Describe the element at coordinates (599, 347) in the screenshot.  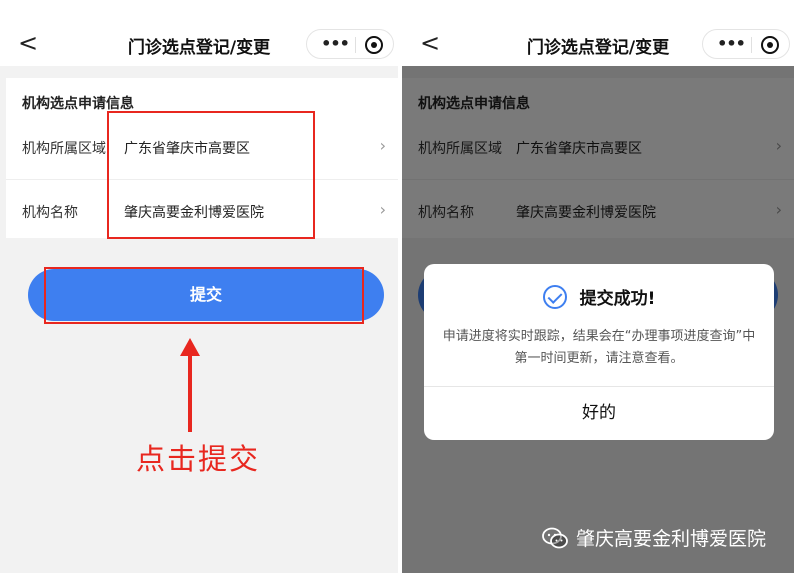
I see `dialog-message: 申请进度将实时跟踪，结果会在“办理事项进度查询”中第一时间更新，请注意查看。` at that location.